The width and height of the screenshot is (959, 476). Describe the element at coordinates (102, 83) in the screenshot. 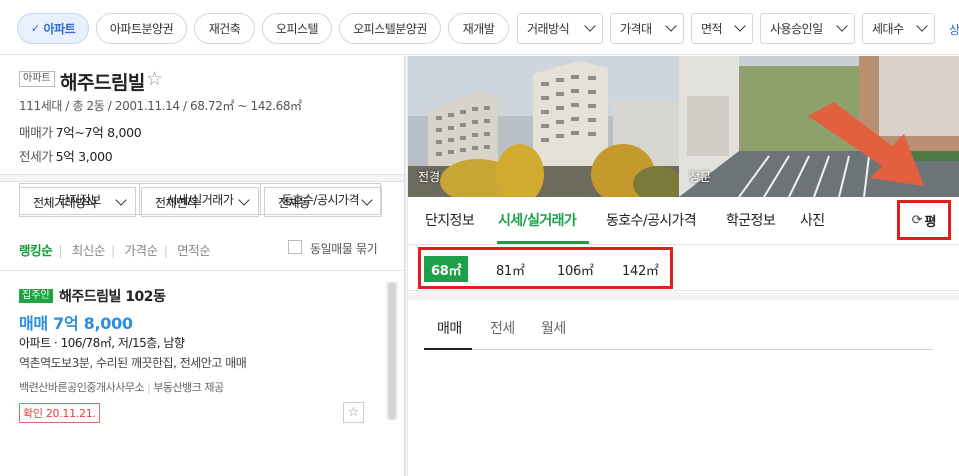

I see `complex-name: 해주드림빌` at that location.